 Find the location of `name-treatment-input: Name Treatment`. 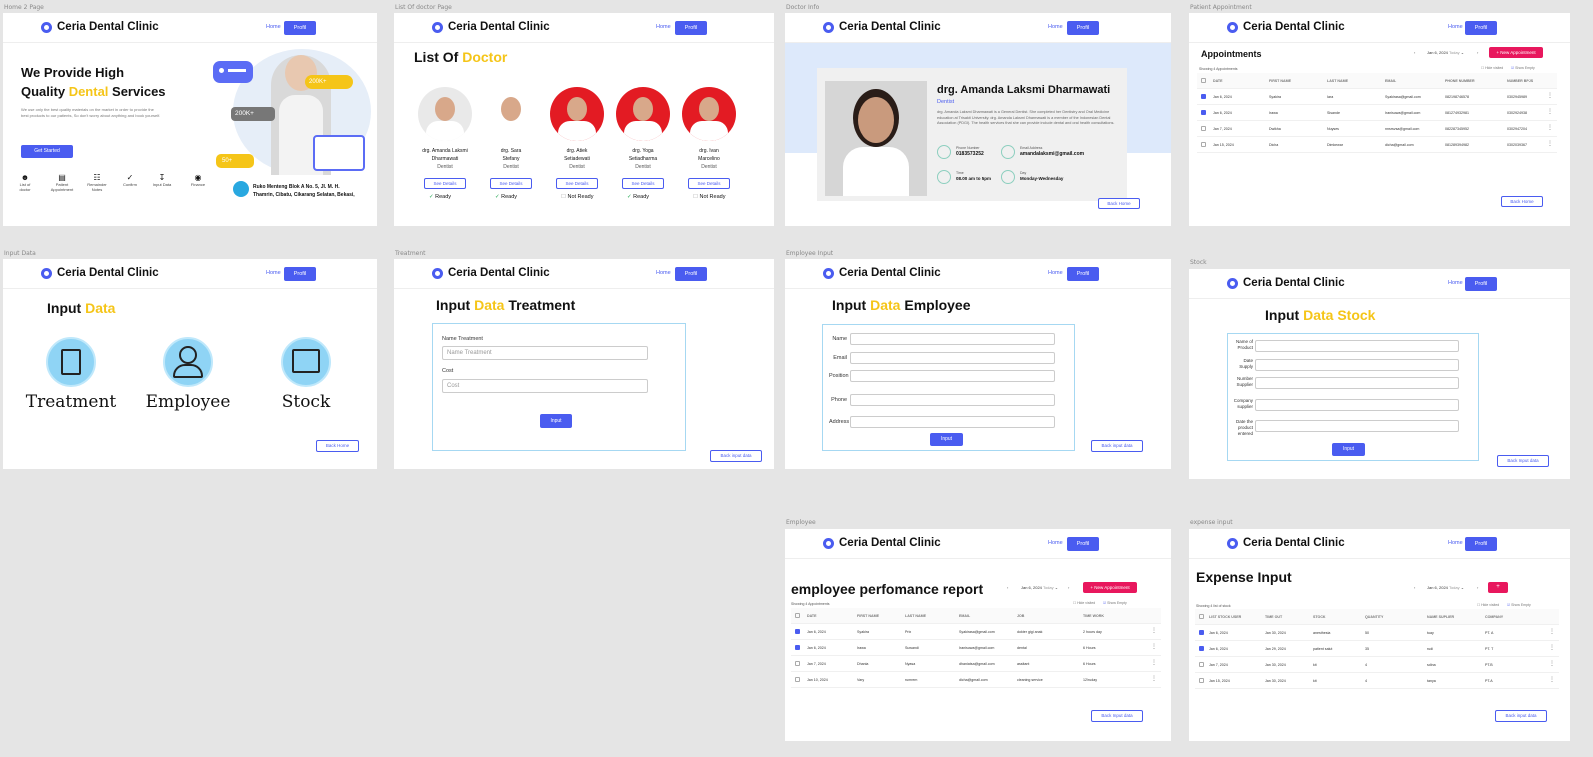

name-treatment-input: Name Treatment is located at coordinates (545, 353).